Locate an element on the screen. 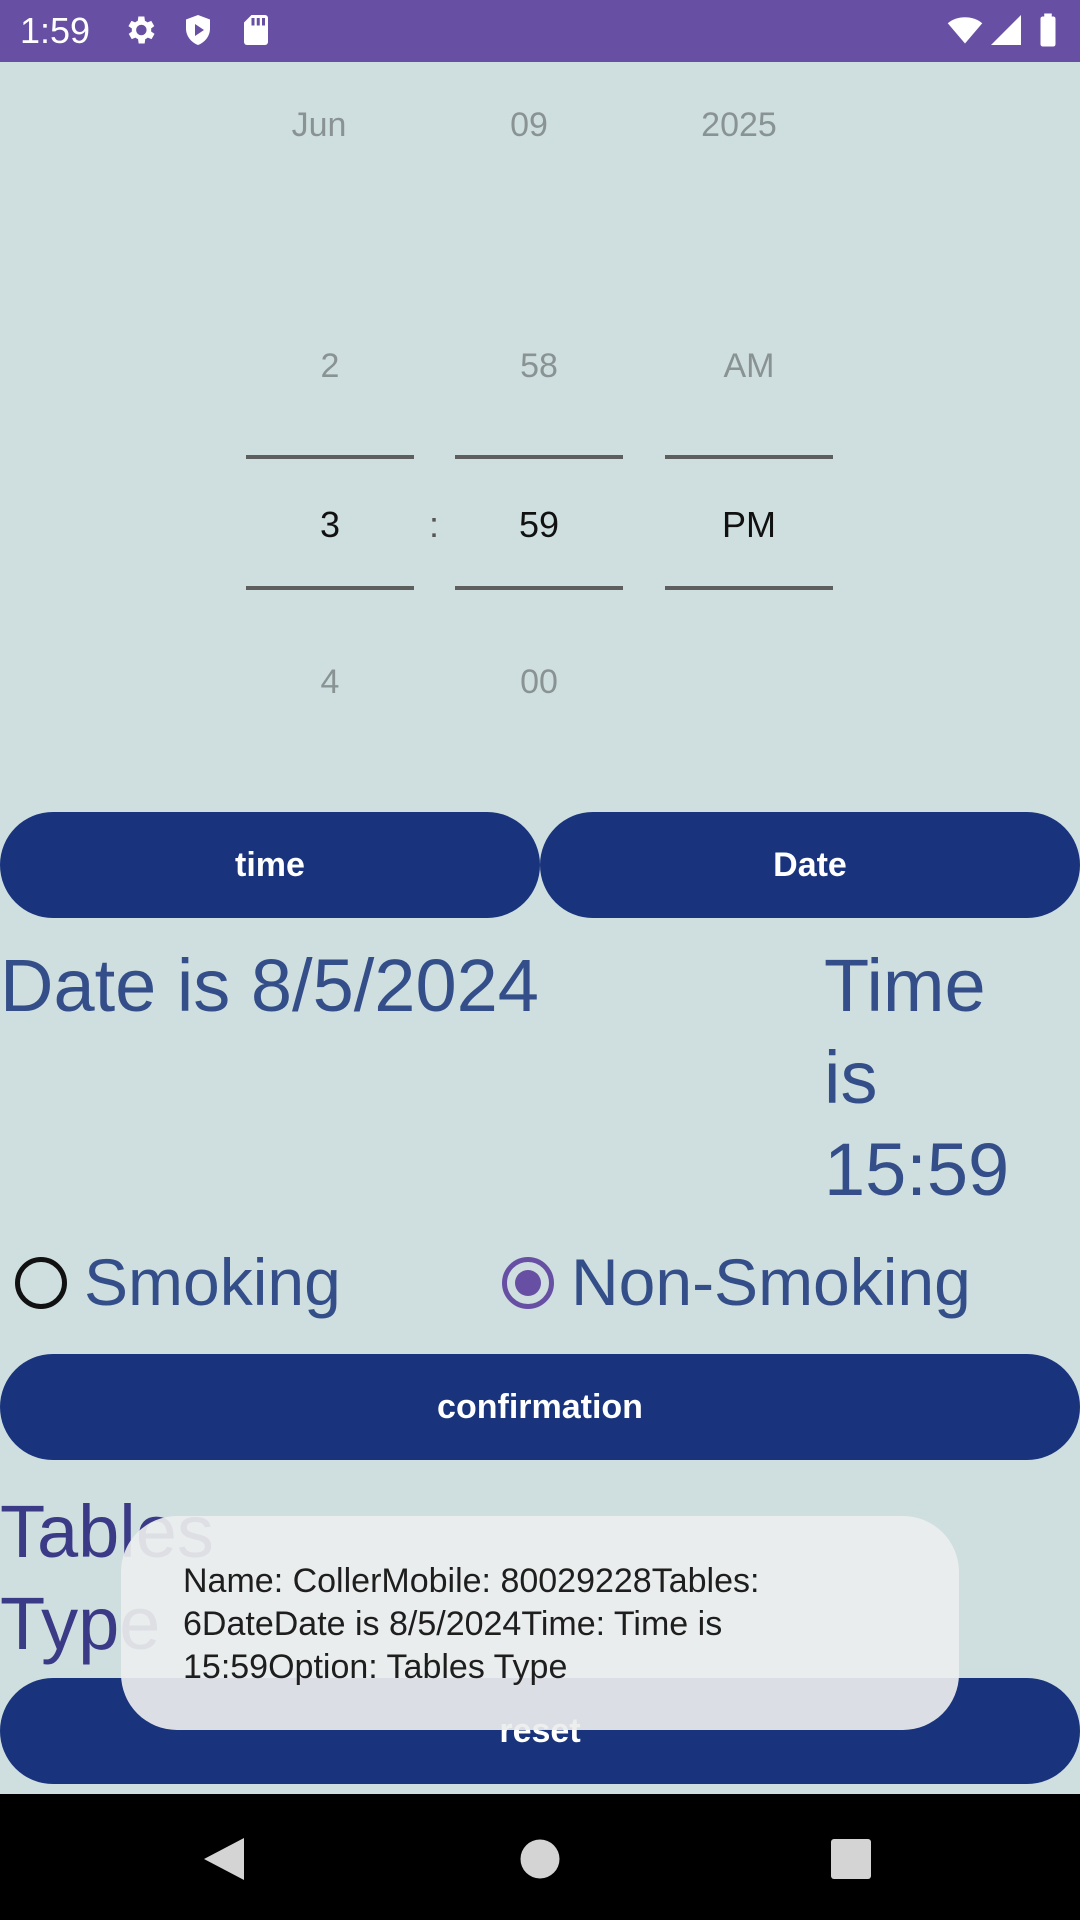 The image size is (1080, 1920). hour-selection-line-top is located at coordinates (330, 457).